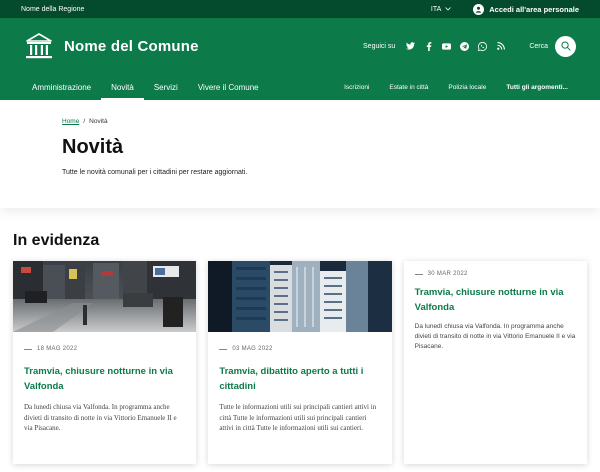  I want to click on language-selector: ITA, so click(441, 9).